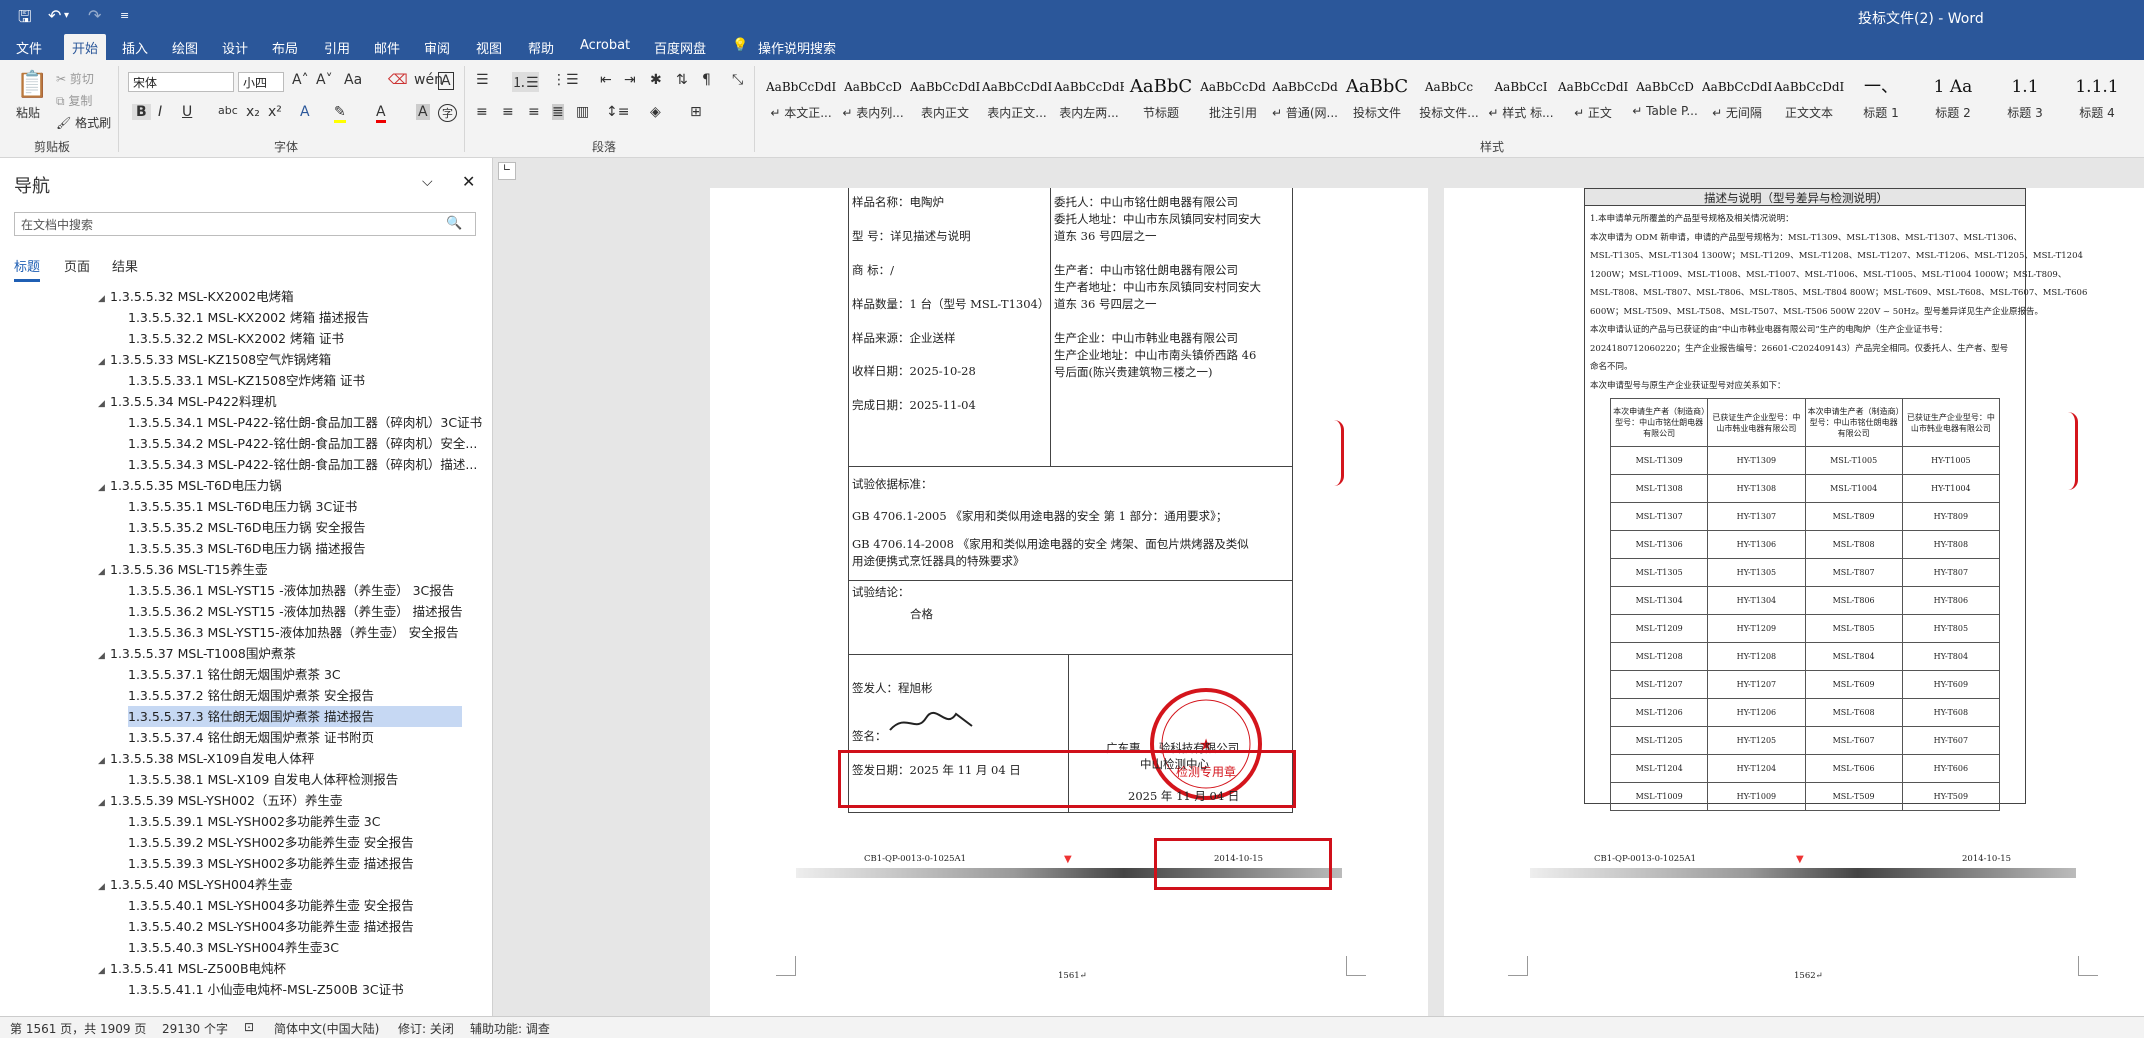  I want to click on nav-heading-item: ◢ 1.3.5.5.37 MSL-T1008围炉煮茶, so click(288, 653).